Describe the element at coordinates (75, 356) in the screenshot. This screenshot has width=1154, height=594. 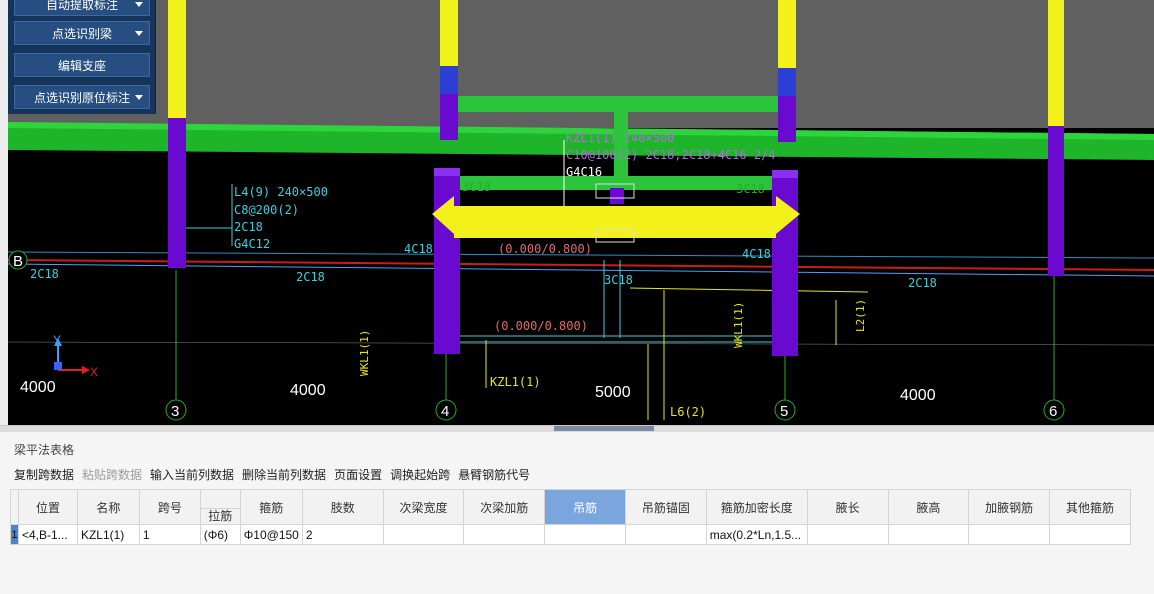
I see `ucs-icon: Y X` at that location.